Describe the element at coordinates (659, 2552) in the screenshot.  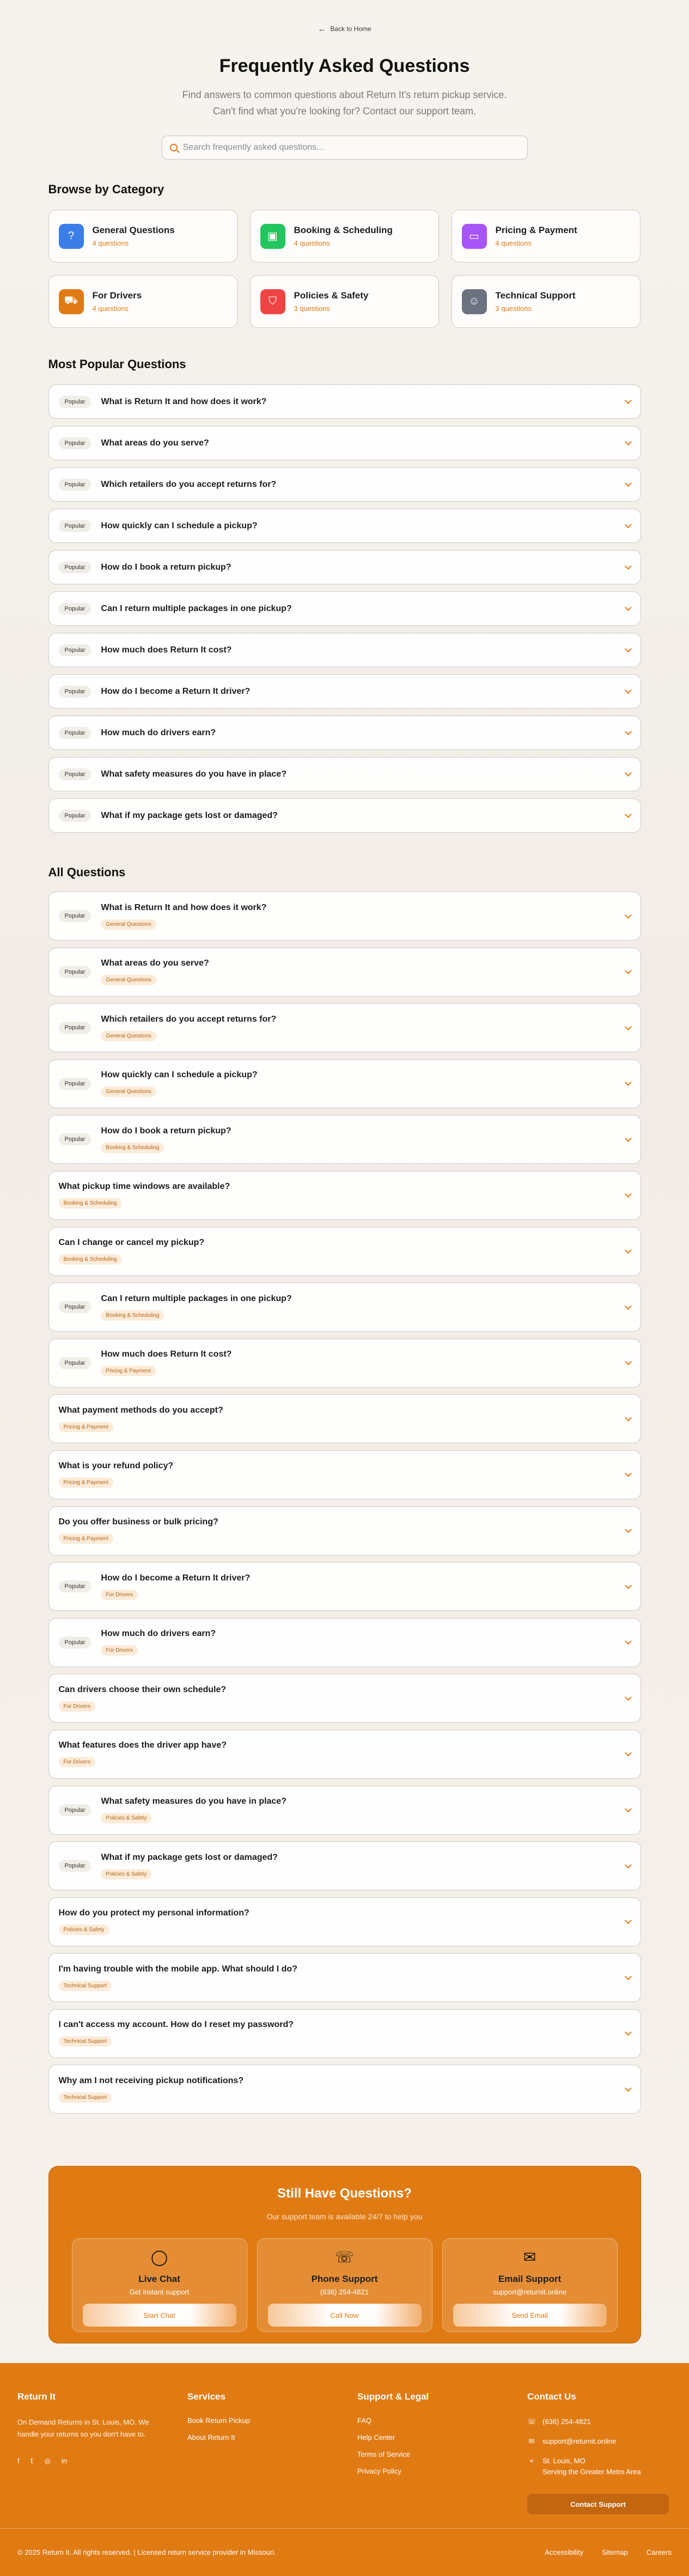
I see `footer-legal-link: Careers` at that location.